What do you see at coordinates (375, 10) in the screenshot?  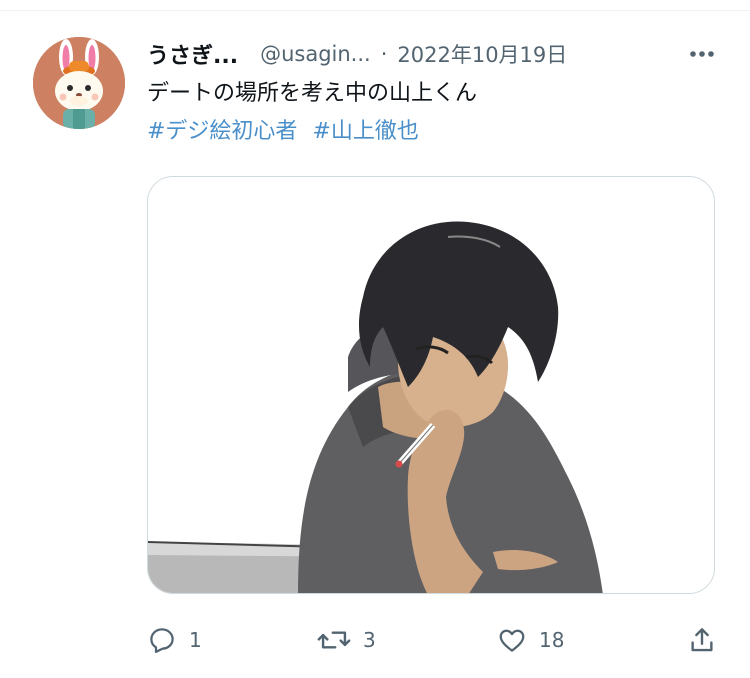 I see `top-divider` at bounding box center [375, 10].